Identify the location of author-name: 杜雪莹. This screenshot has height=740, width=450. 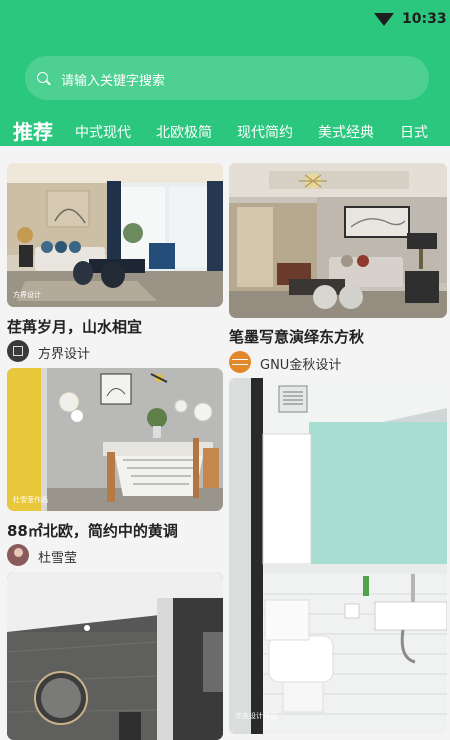
(57, 556).